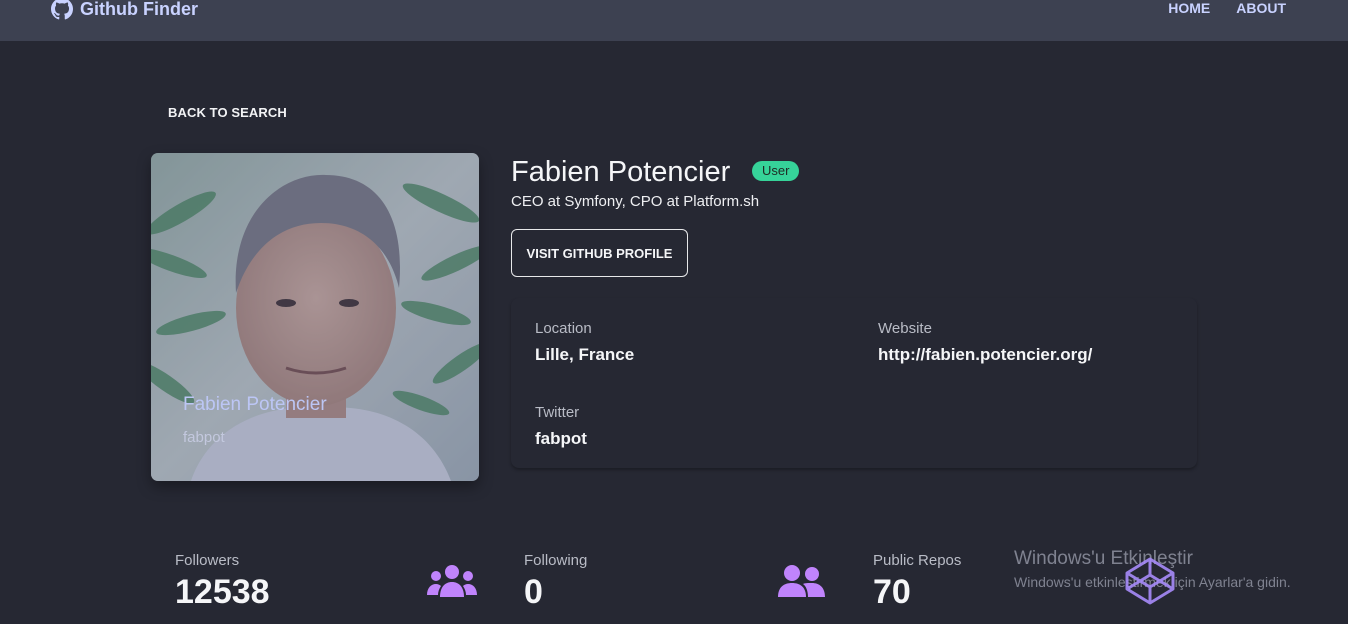  What do you see at coordinates (776, 171) in the screenshot?
I see `user-type-badge: User` at bounding box center [776, 171].